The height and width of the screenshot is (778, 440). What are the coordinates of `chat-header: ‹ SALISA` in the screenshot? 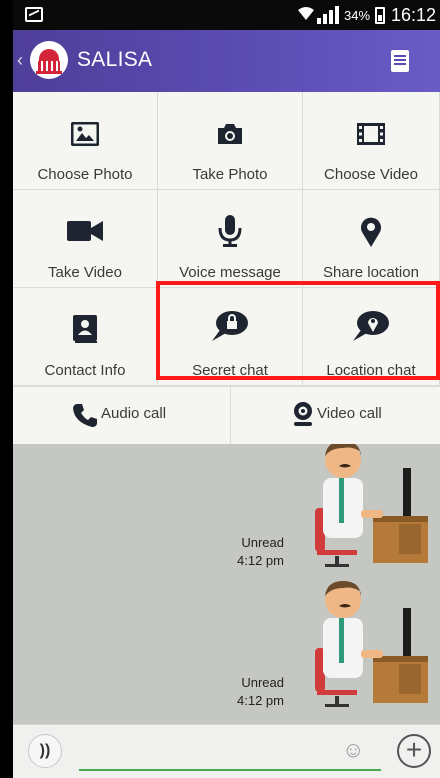 It's located at (226, 61).